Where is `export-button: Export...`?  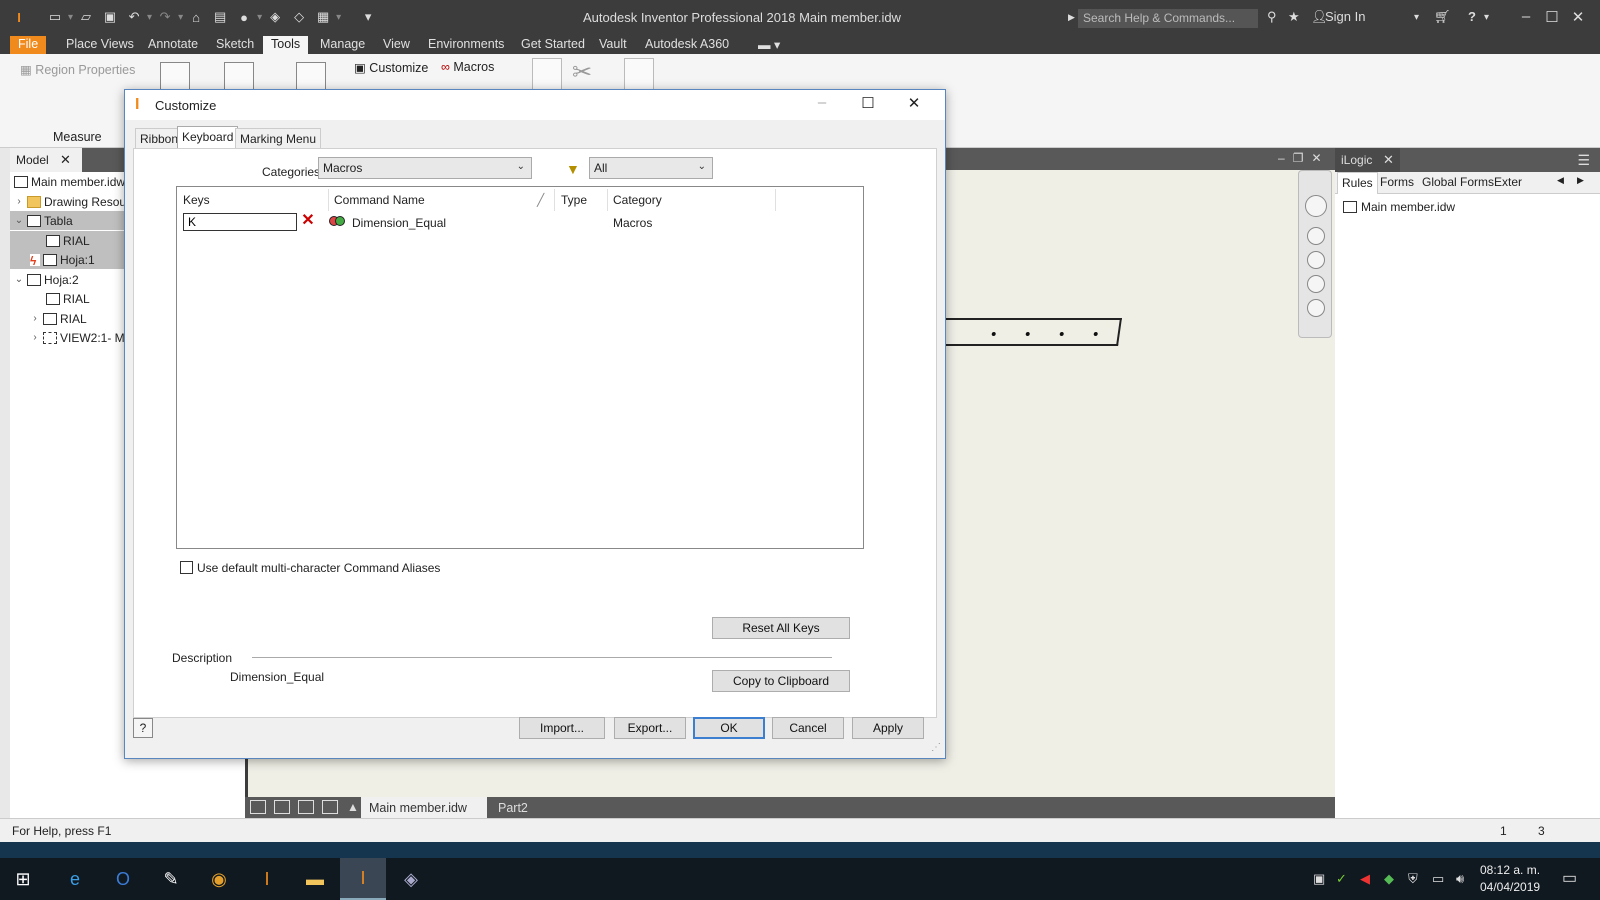
export-button: Export... is located at coordinates (650, 728).